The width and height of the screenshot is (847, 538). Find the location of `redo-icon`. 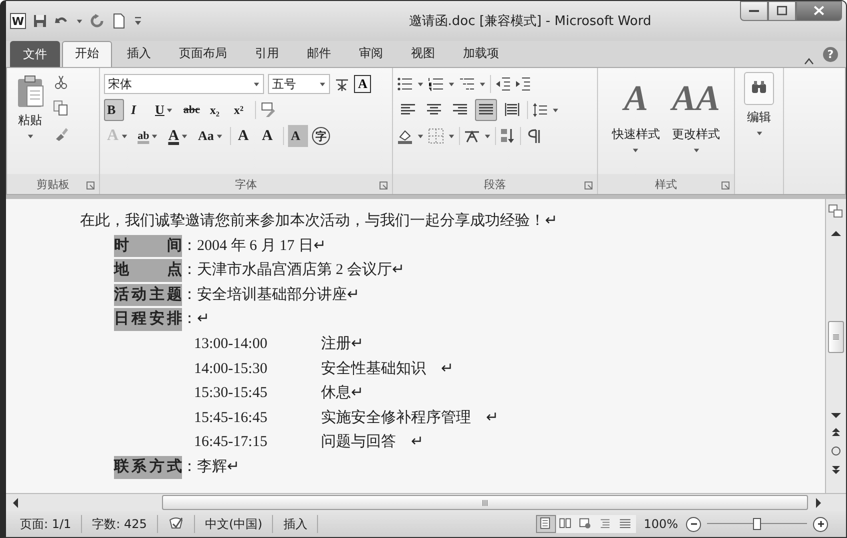

redo-icon is located at coordinates (97, 21).